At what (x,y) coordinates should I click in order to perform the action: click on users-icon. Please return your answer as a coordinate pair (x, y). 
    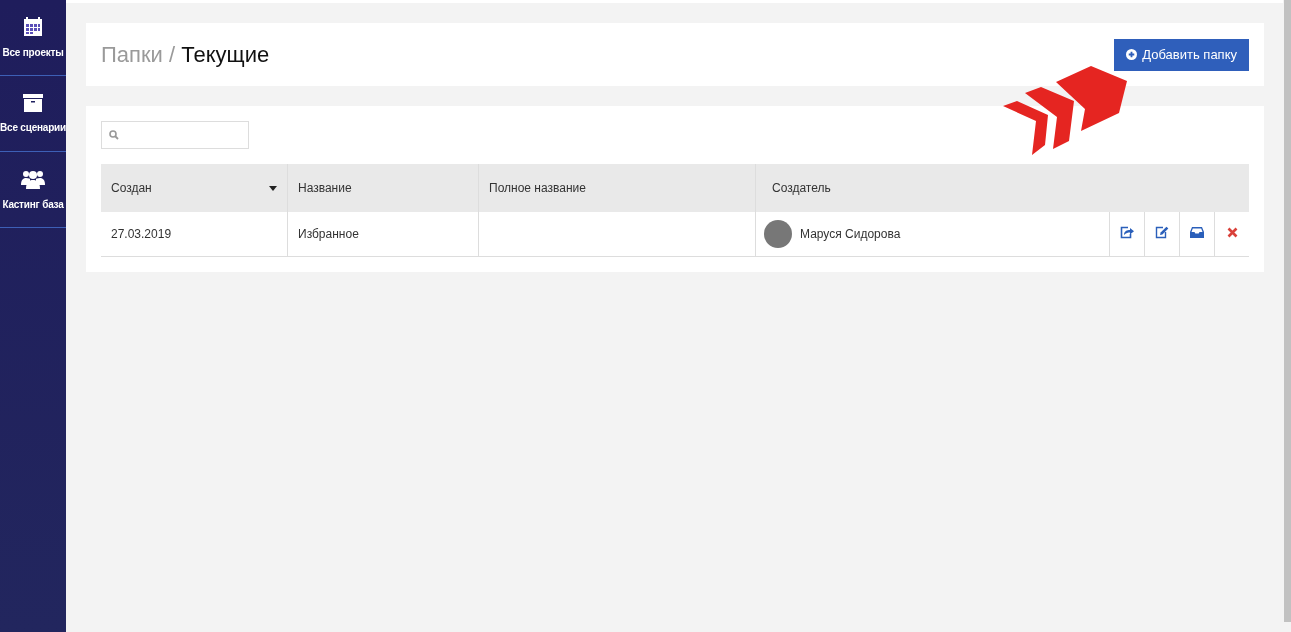
    Looking at the image, I should click on (33, 179).